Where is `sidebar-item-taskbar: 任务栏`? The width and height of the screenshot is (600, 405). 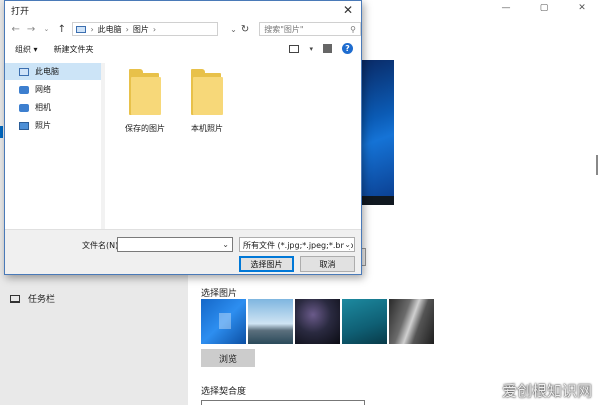 sidebar-item-taskbar: 任务栏 is located at coordinates (32, 298).